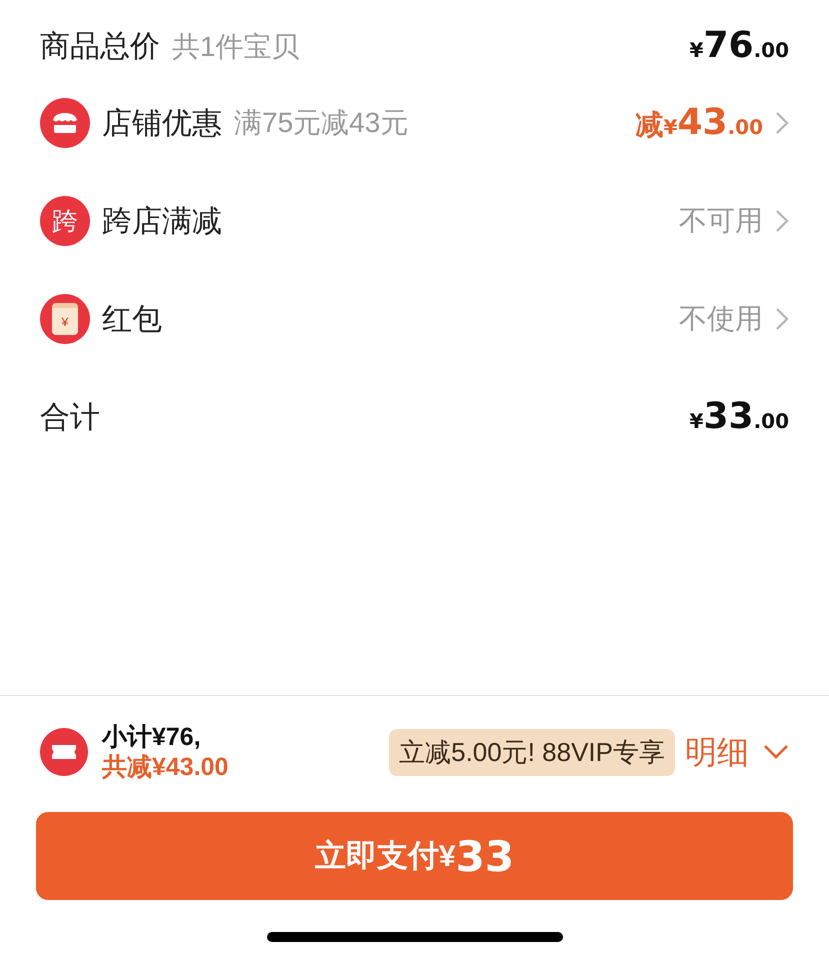  I want to click on discount-row: 店铺优惠 满75元减43元 减¥43.00, so click(414, 123).